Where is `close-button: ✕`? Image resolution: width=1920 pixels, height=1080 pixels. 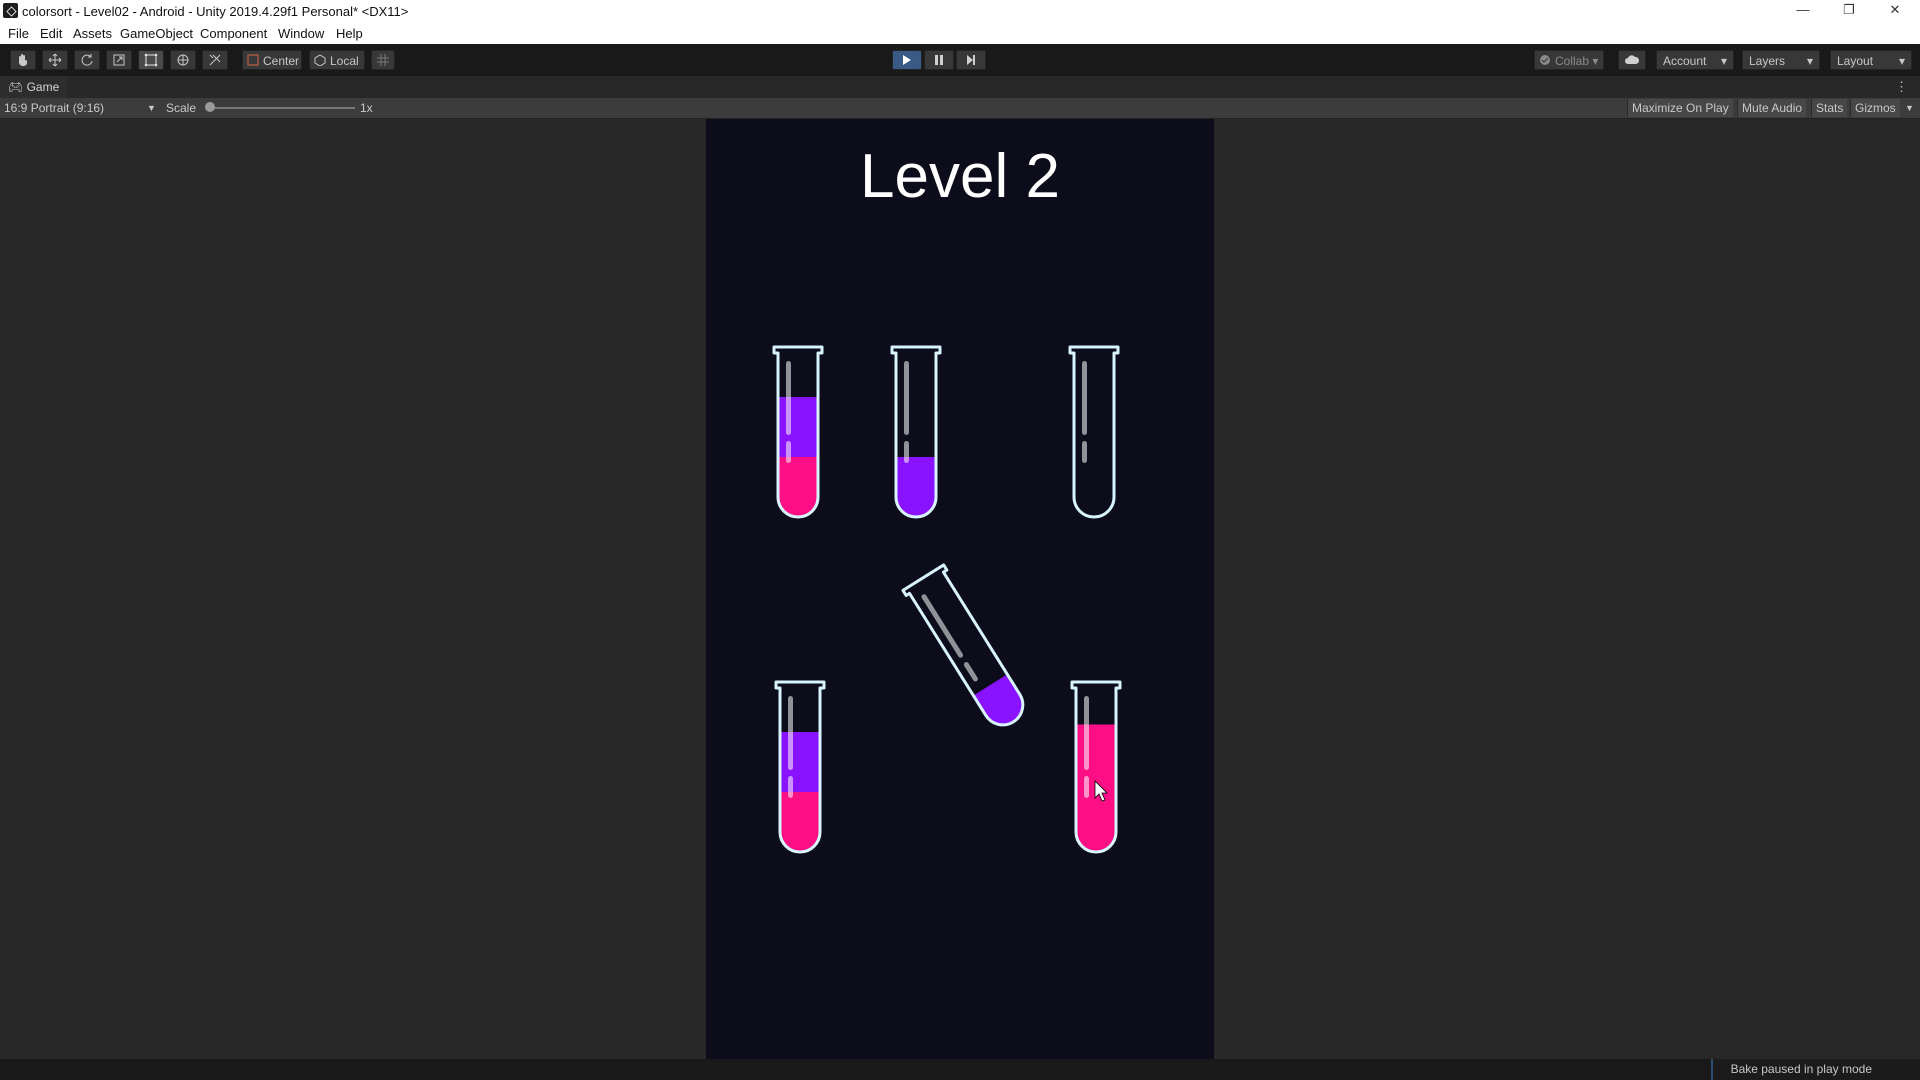 close-button: ✕ is located at coordinates (1895, 11).